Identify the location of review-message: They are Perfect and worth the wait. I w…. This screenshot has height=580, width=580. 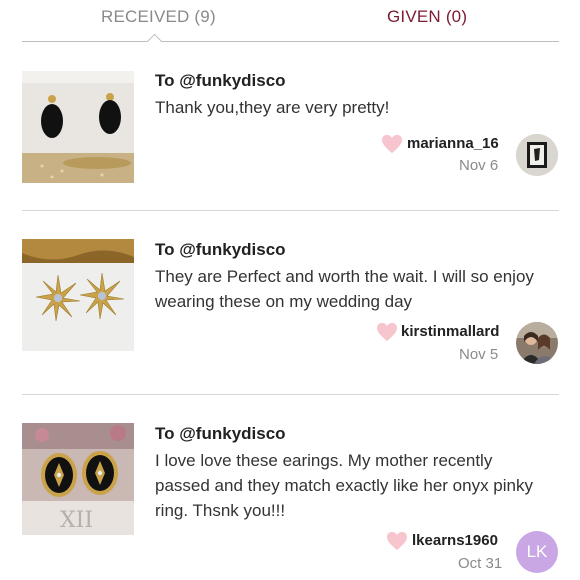
(344, 289).